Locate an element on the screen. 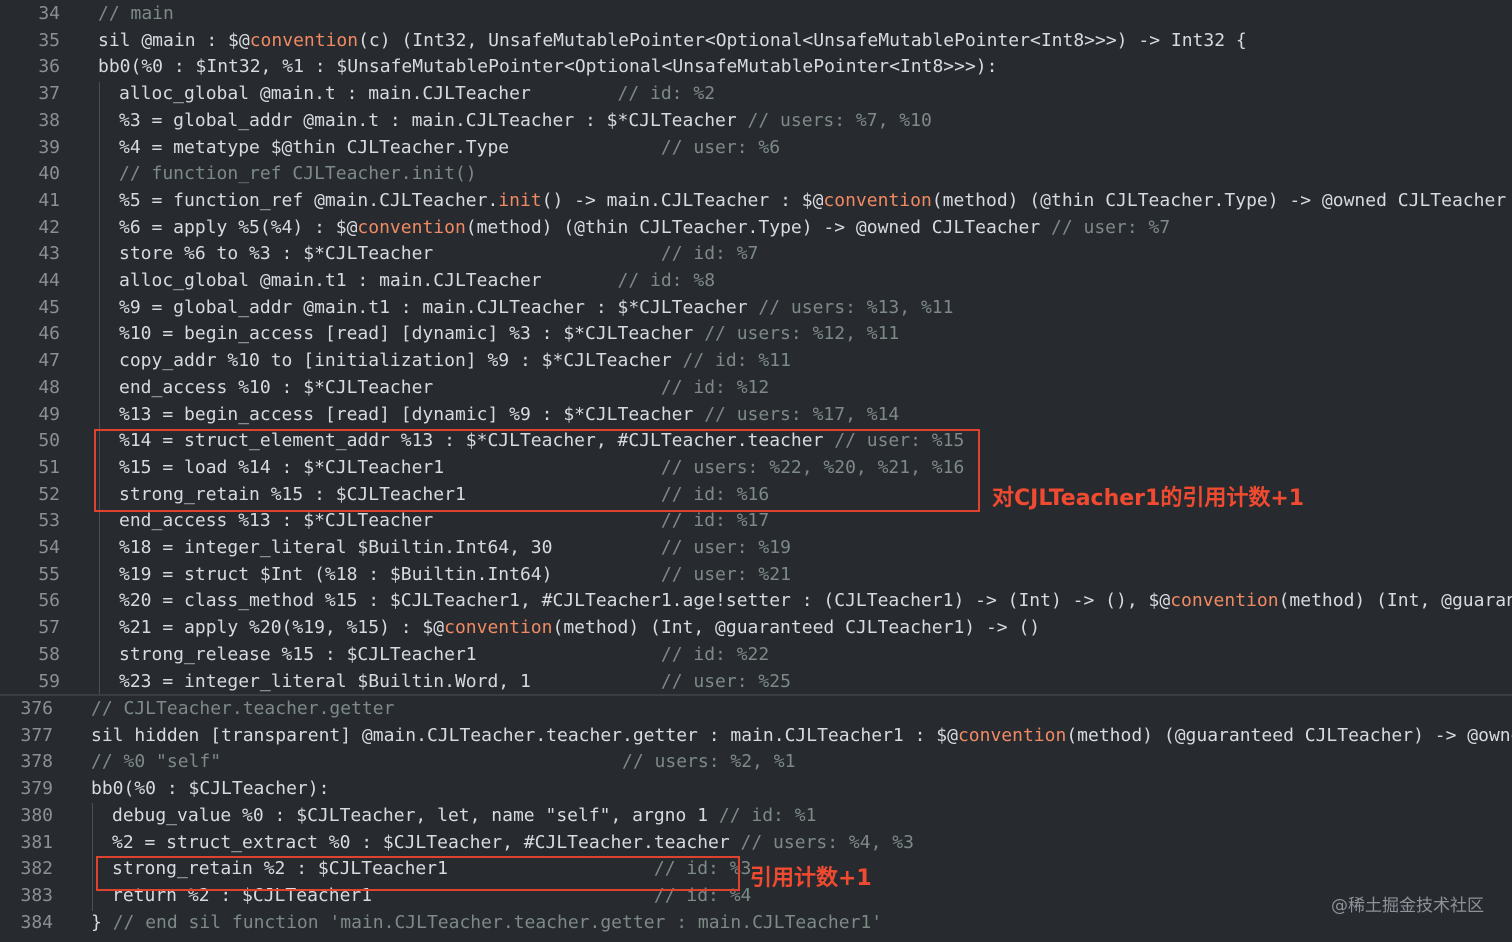 The width and height of the screenshot is (1512, 942). code-token: %6 = apply %5(%4) : $@ is located at coordinates (238, 227).